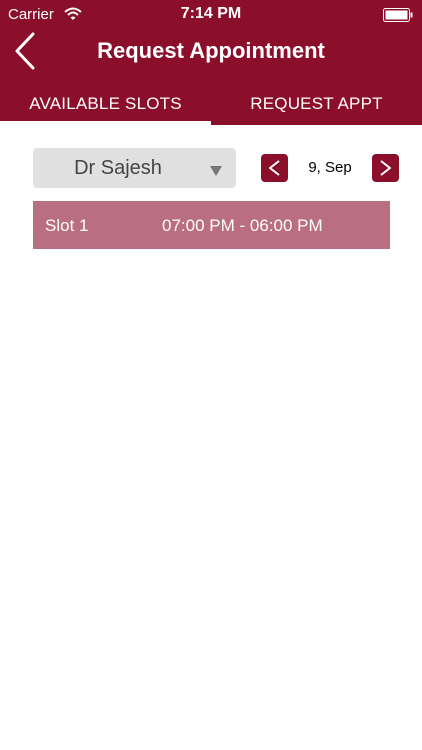  I want to click on status-time: 7:14 PM, so click(211, 13).